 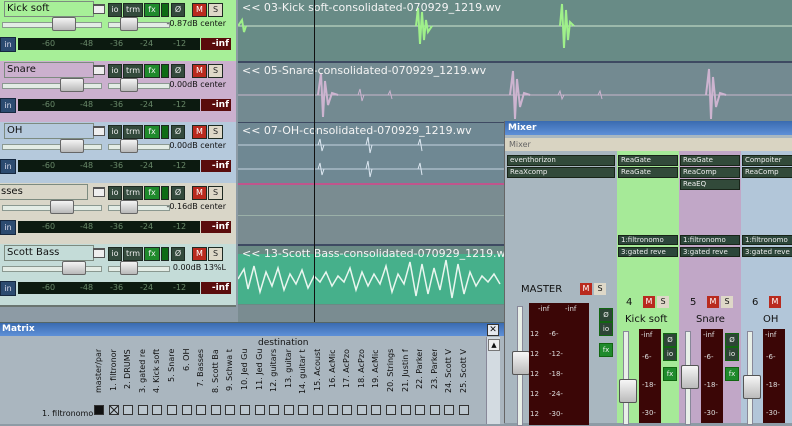 I want to click on track-name-field: Kick soft, so click(x=49, y=9).